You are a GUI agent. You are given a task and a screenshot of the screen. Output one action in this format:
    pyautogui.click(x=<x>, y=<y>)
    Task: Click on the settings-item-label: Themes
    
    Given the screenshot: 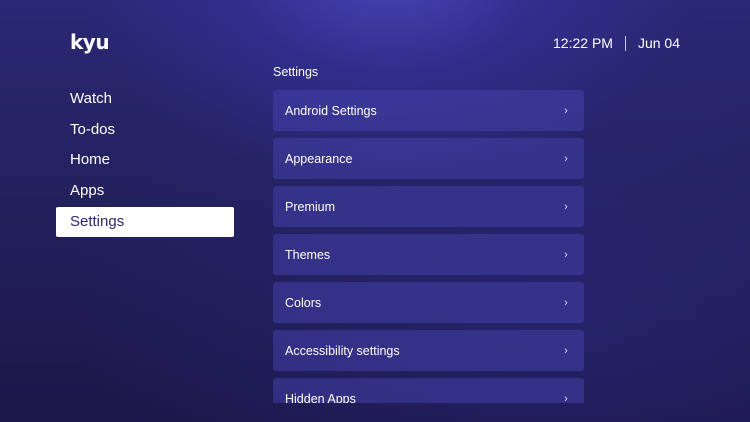 What is the action you would take?
    pyautogui.click(x=308, y=254)
    